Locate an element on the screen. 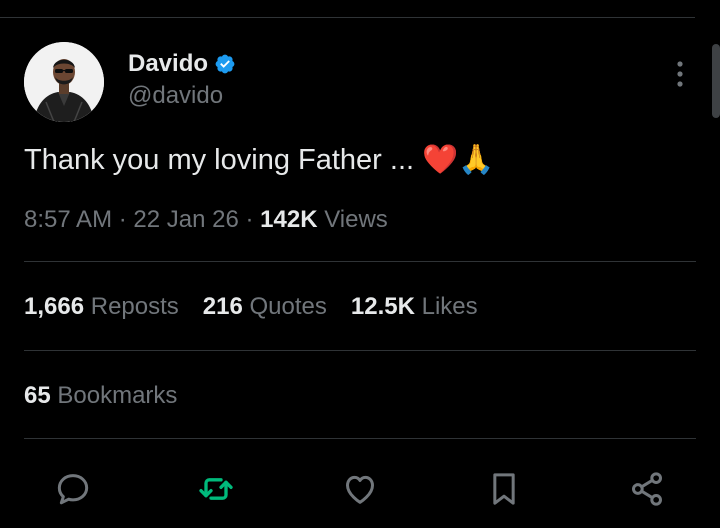 This screenshot has height=528, width=720. like-button is located at coordinates (360, 489).